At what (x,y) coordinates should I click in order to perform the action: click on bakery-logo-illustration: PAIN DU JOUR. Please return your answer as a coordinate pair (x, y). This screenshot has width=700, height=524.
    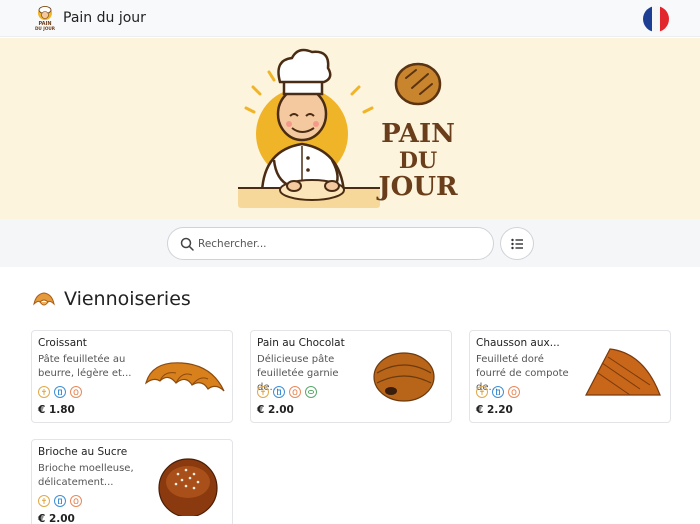
    Looking at the image, I should click on (352, 129).